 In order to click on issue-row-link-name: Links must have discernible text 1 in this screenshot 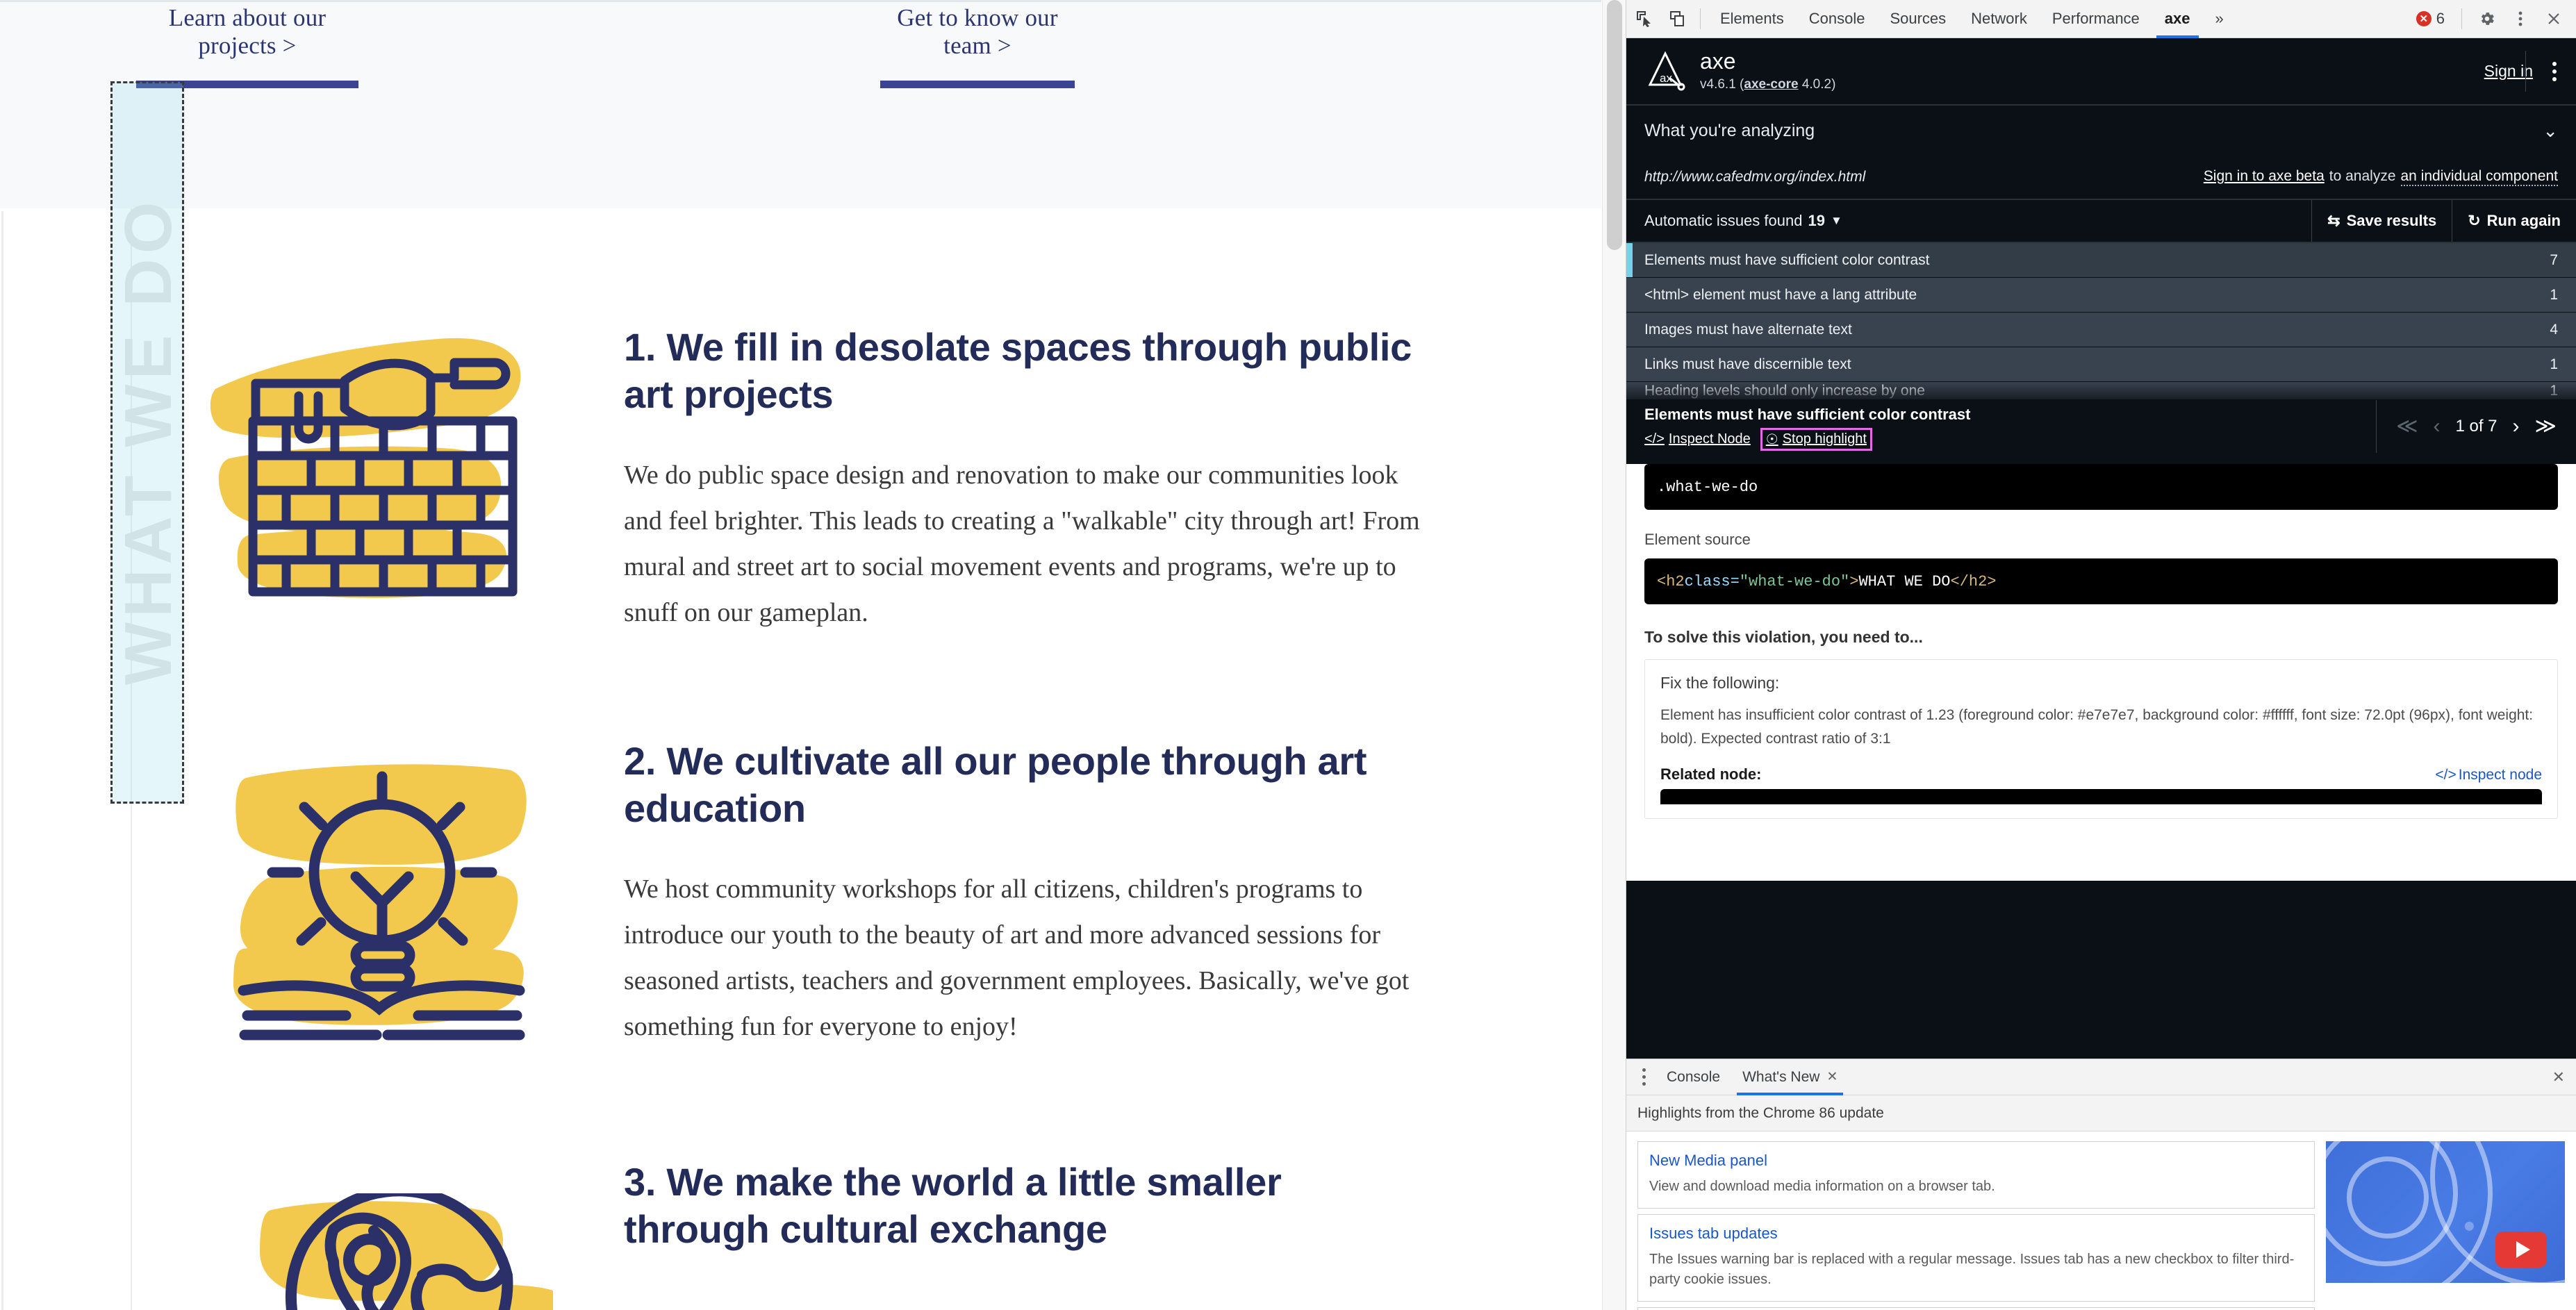, I will do `click(2101, 365)`.